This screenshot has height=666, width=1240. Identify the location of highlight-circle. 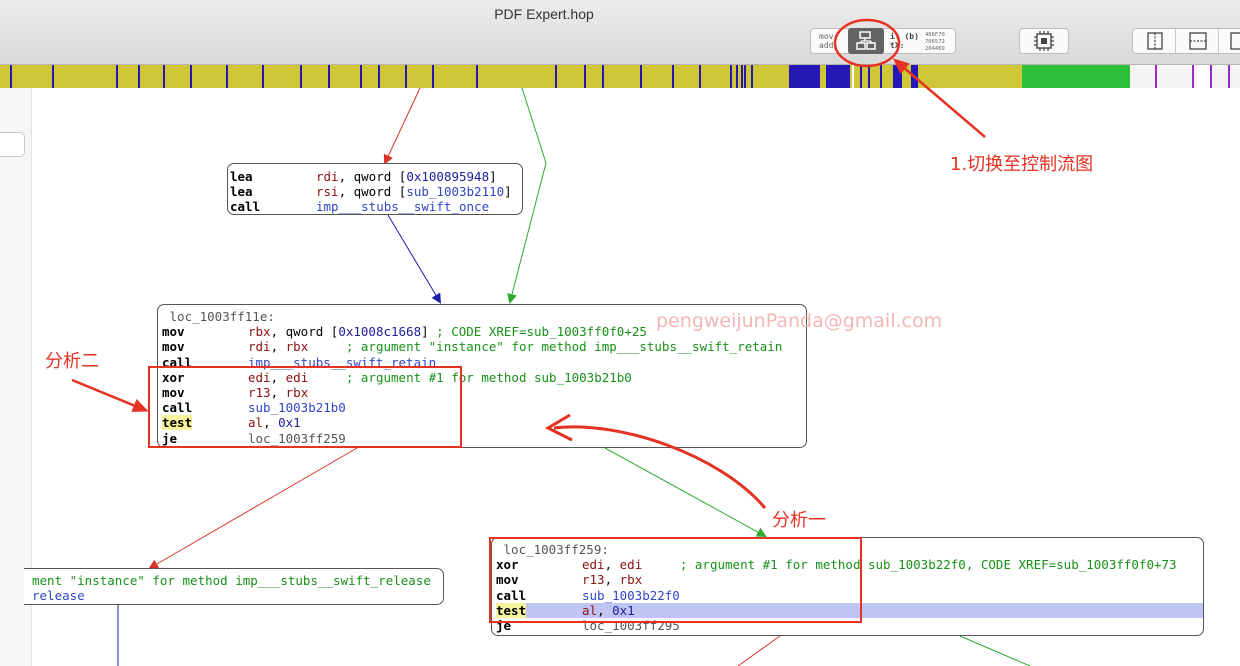
(867, 43).